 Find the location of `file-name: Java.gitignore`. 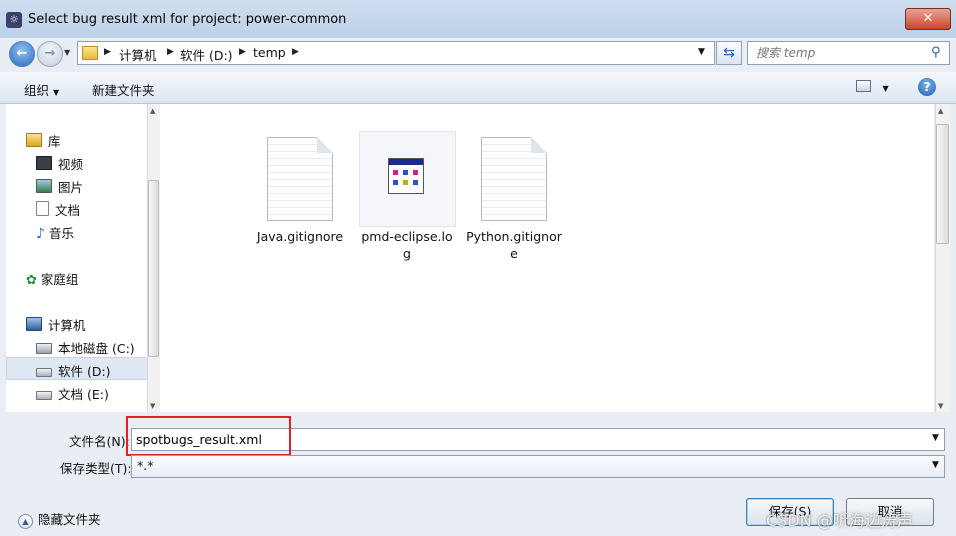

file-name: Java.gitignore is located at coordinates (300, 236).